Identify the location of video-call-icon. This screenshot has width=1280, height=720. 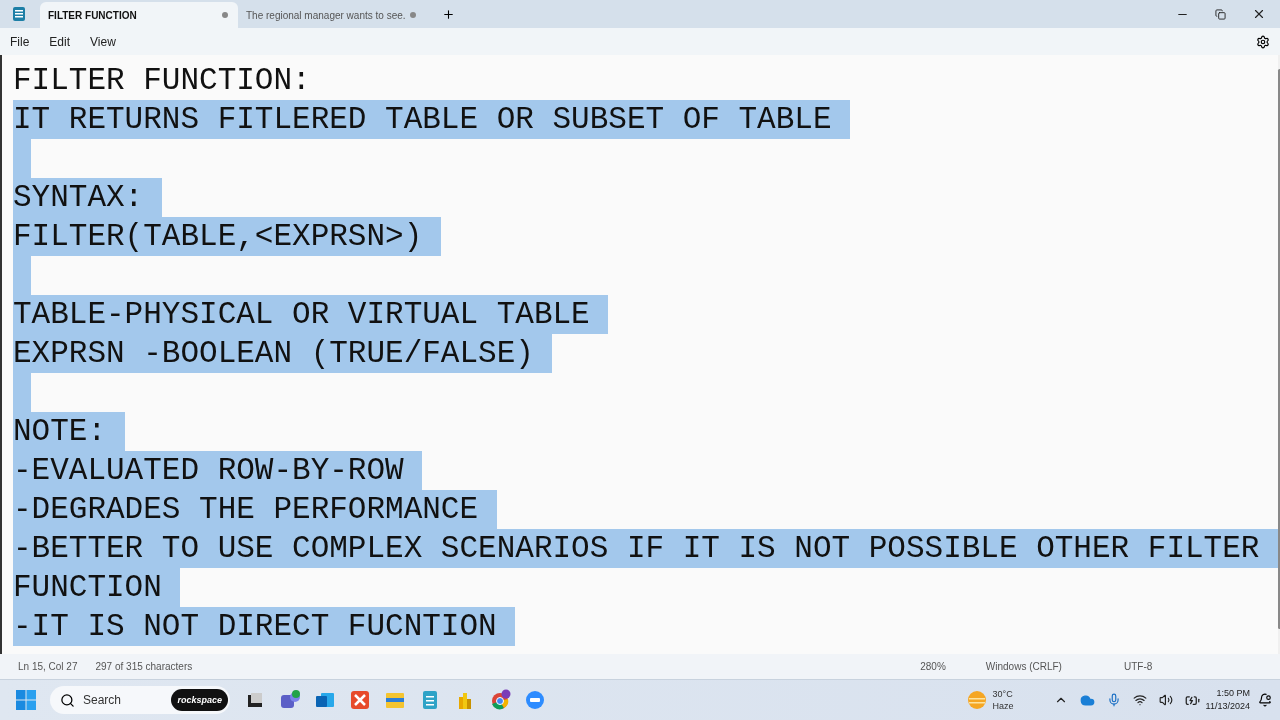
(535, 700).